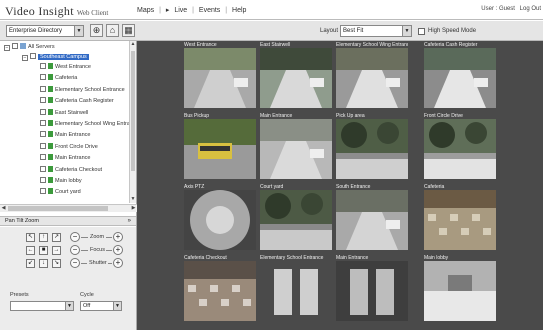  I want to click on grid-icon: ▦, so click(128, 30).